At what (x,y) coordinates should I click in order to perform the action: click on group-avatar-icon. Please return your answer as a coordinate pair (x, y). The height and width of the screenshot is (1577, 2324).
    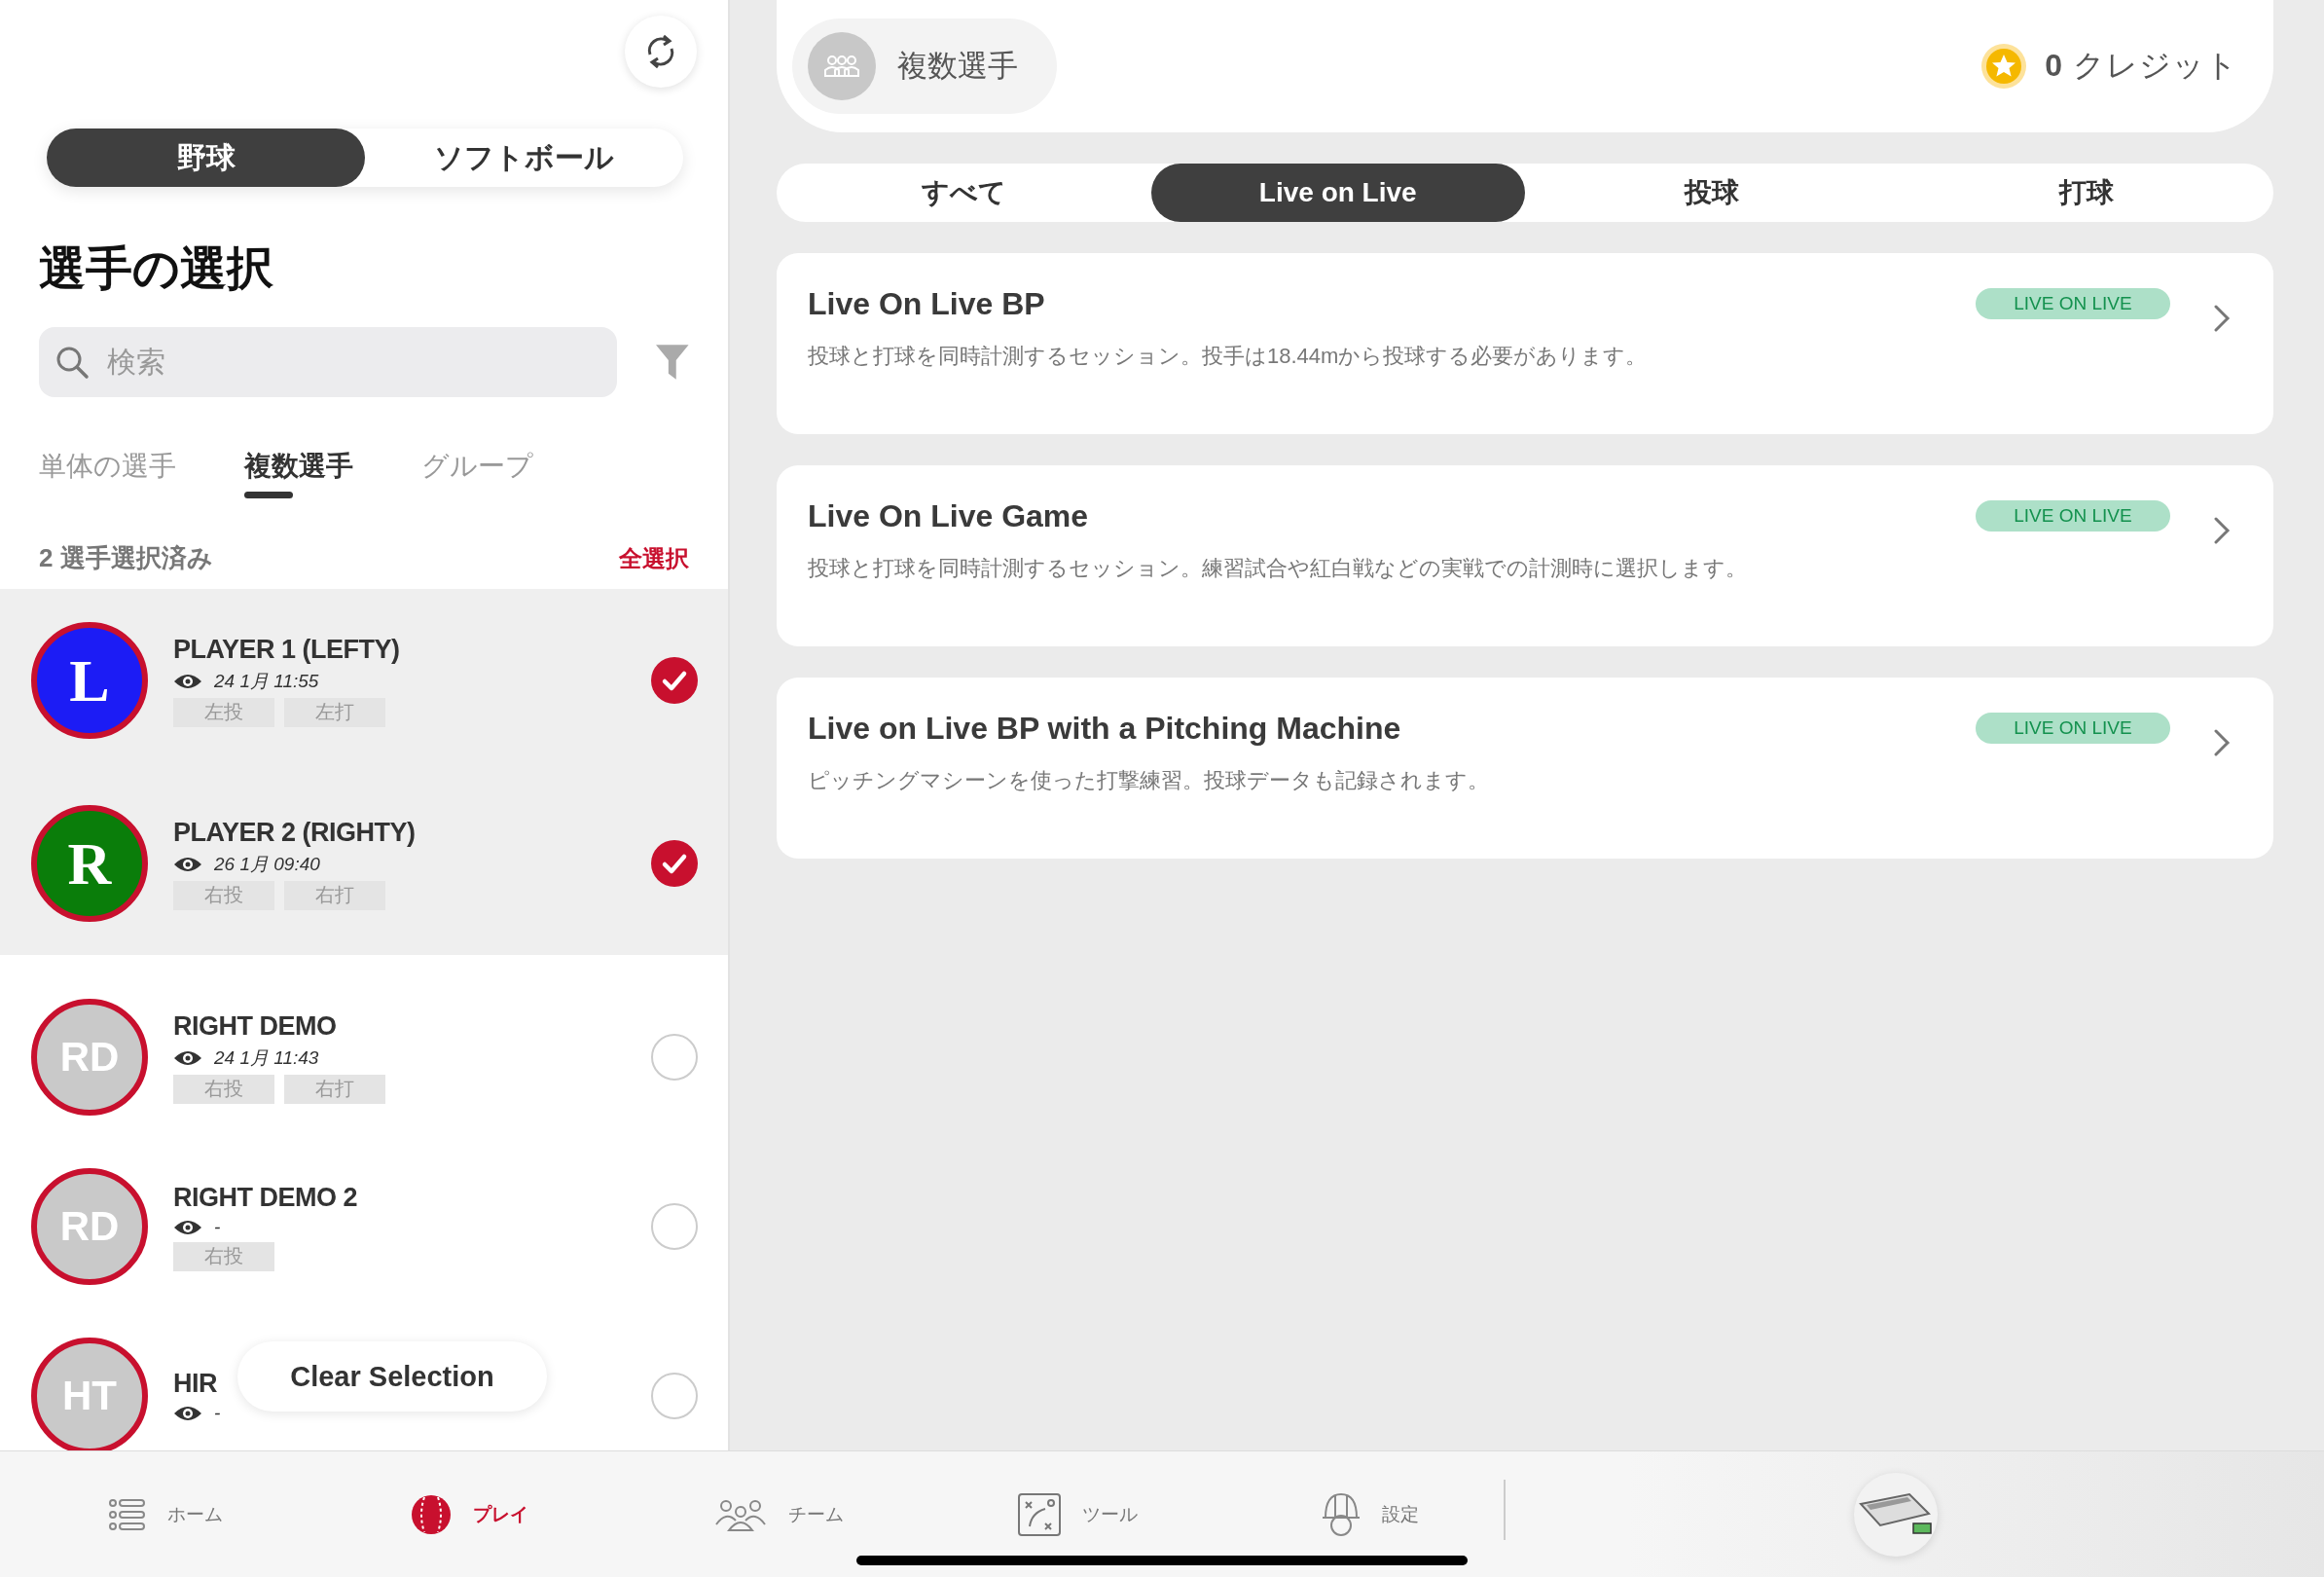
    Looking at the image, I should click on (842, 66).